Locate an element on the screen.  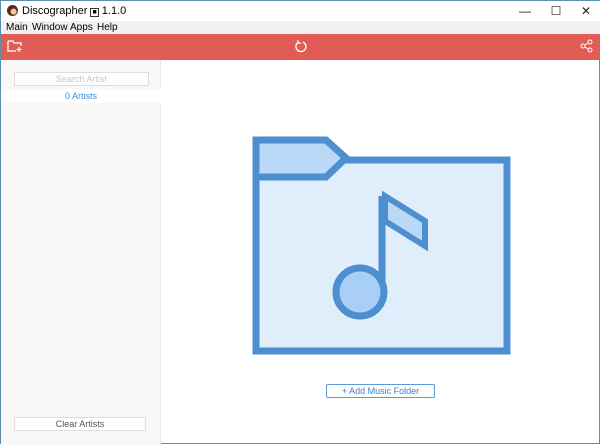
maximize-button: ☐ is located at coordinates (556, 11).